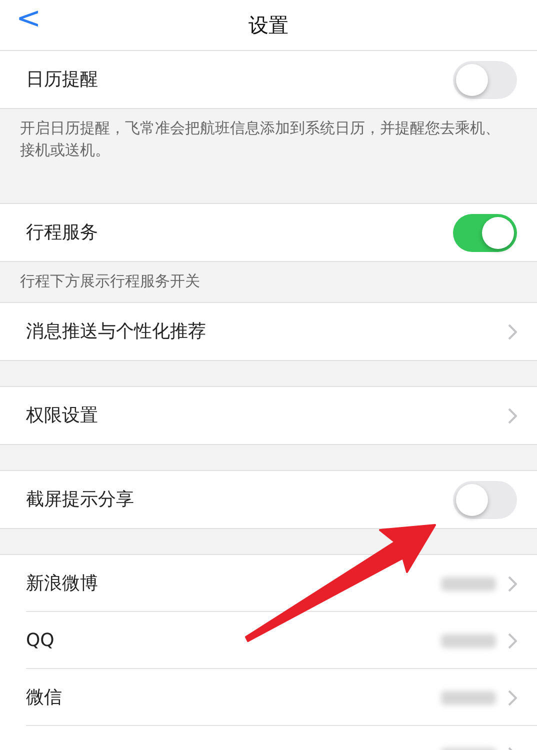 This screenshot has width=537, height=750. I want to click on page-title: 设置, so click(268, 25).